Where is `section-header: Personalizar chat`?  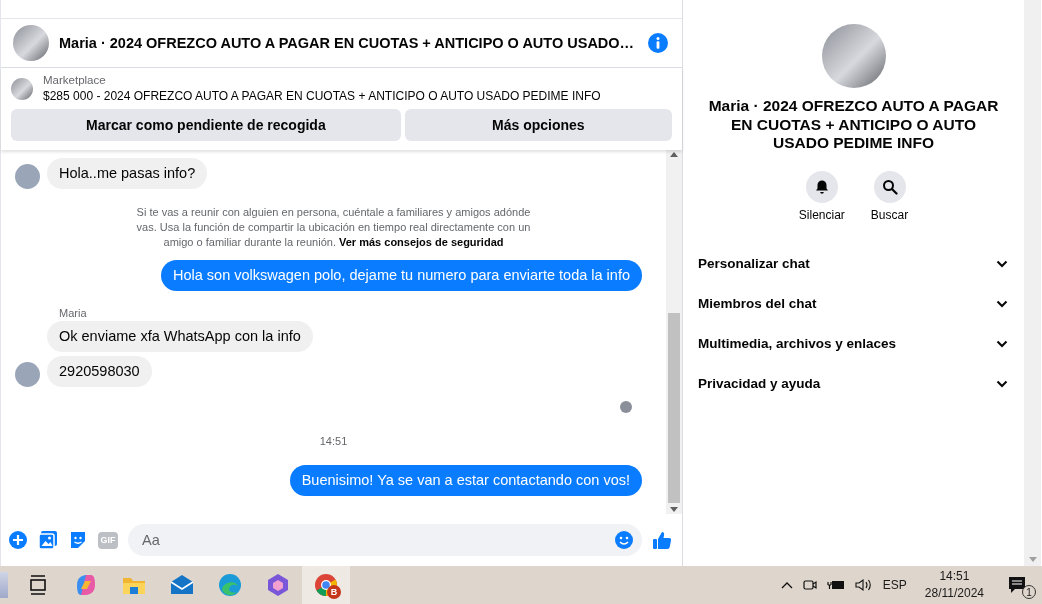 section-header: Personalizar chat is located at coordinates (853, 263).